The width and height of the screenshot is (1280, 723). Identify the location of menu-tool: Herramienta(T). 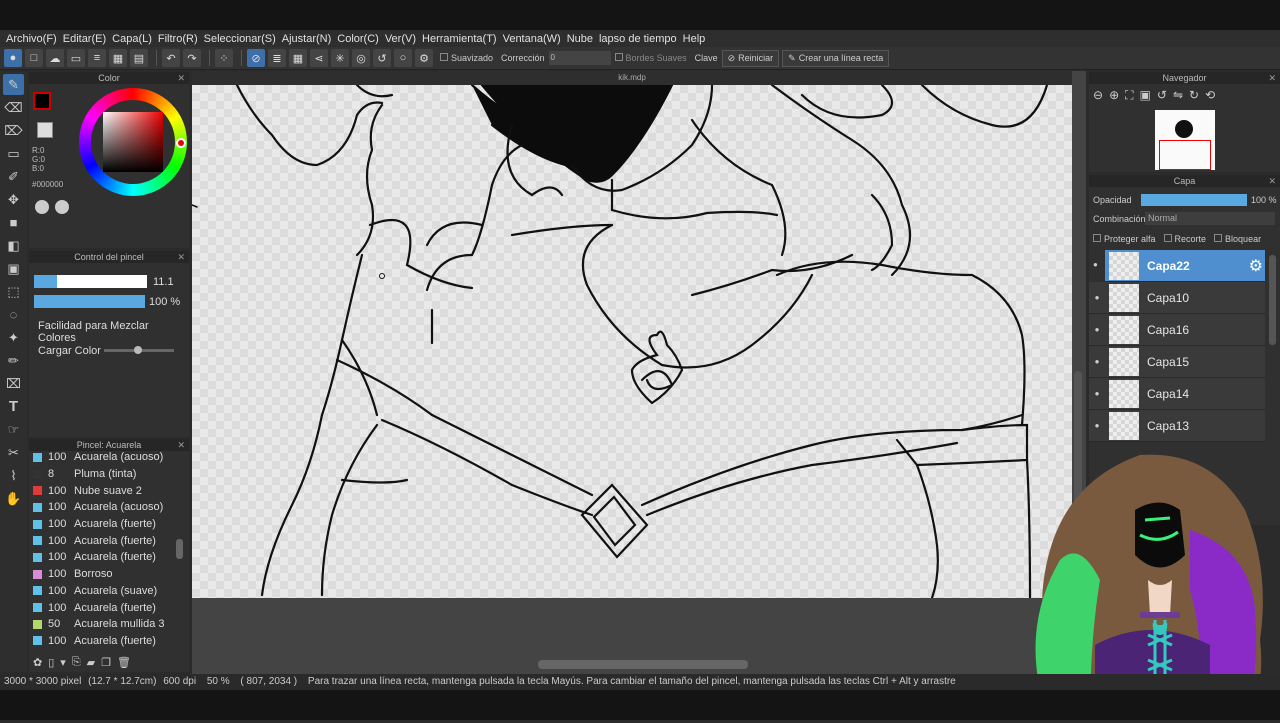
(459, 39).